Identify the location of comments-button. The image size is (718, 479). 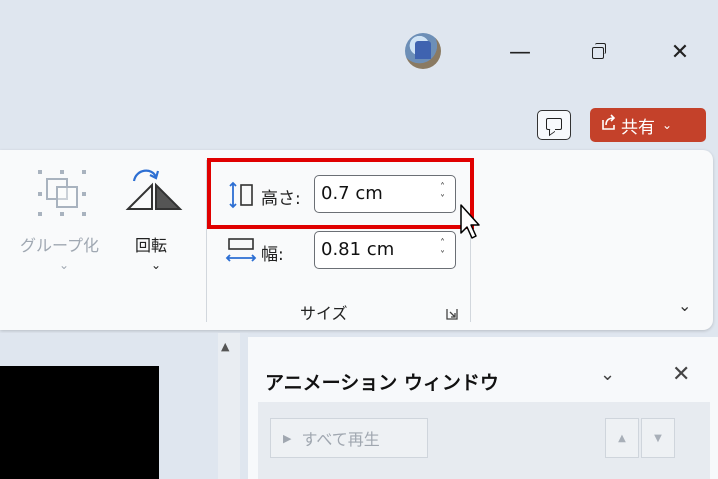
(554, 125).